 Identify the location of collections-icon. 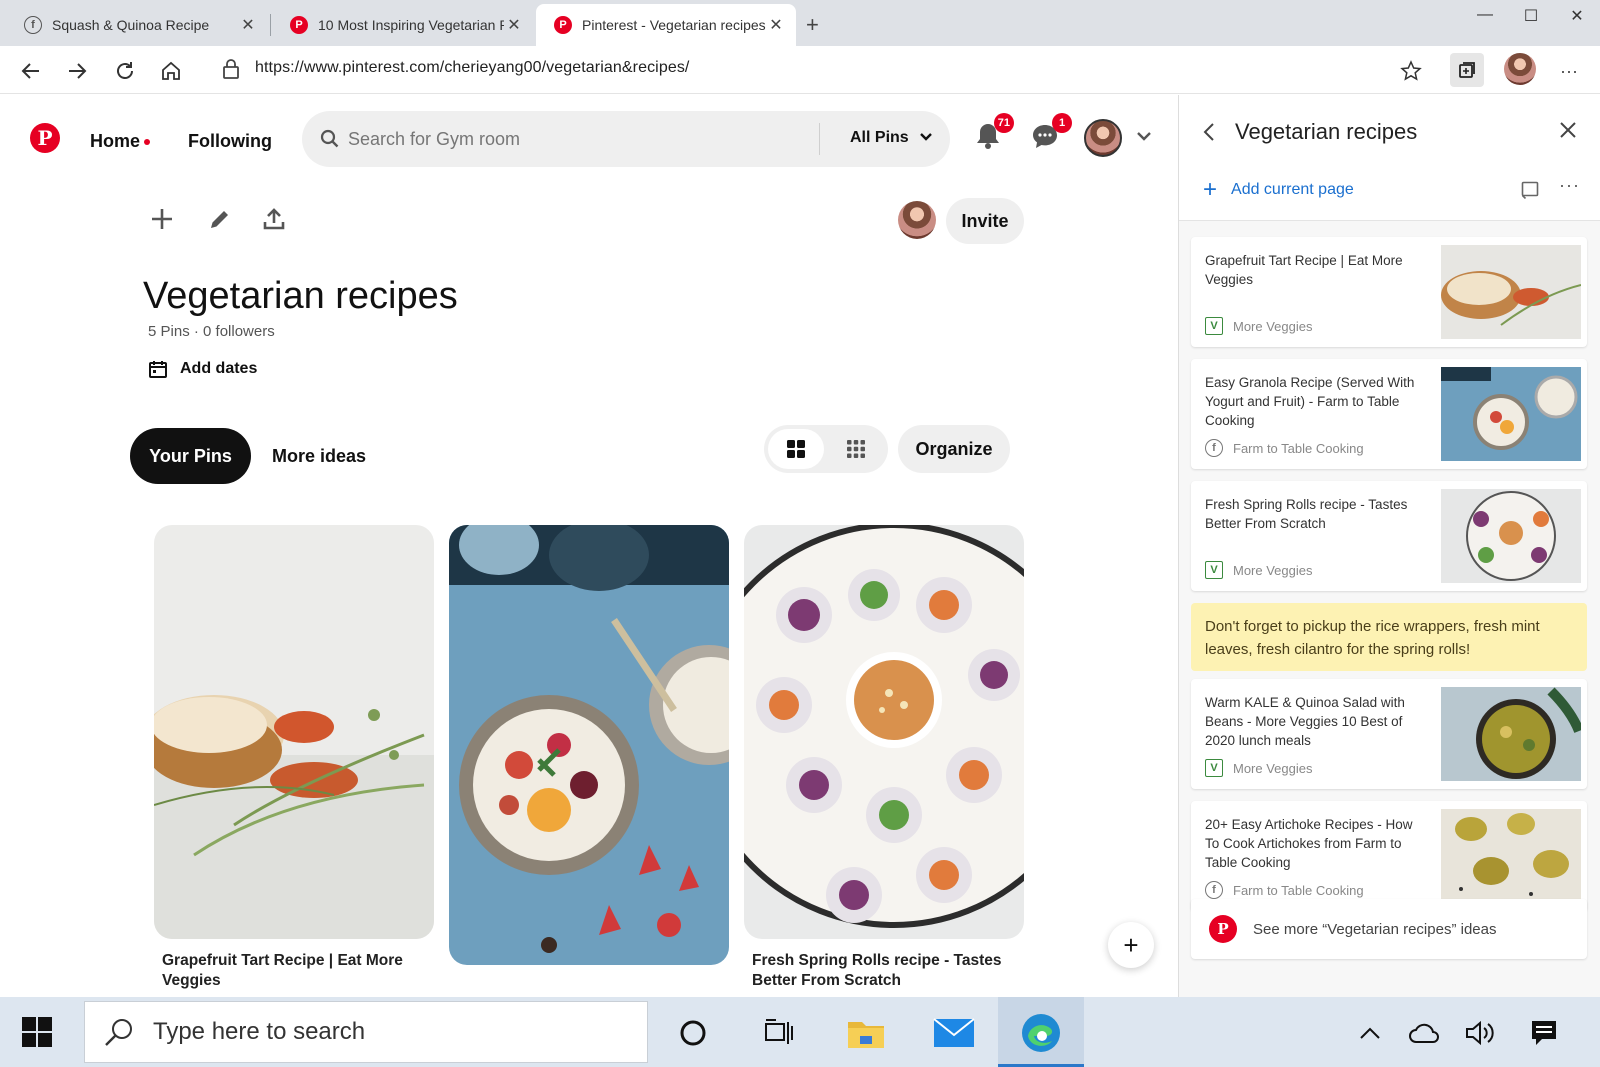
(1467, 70).